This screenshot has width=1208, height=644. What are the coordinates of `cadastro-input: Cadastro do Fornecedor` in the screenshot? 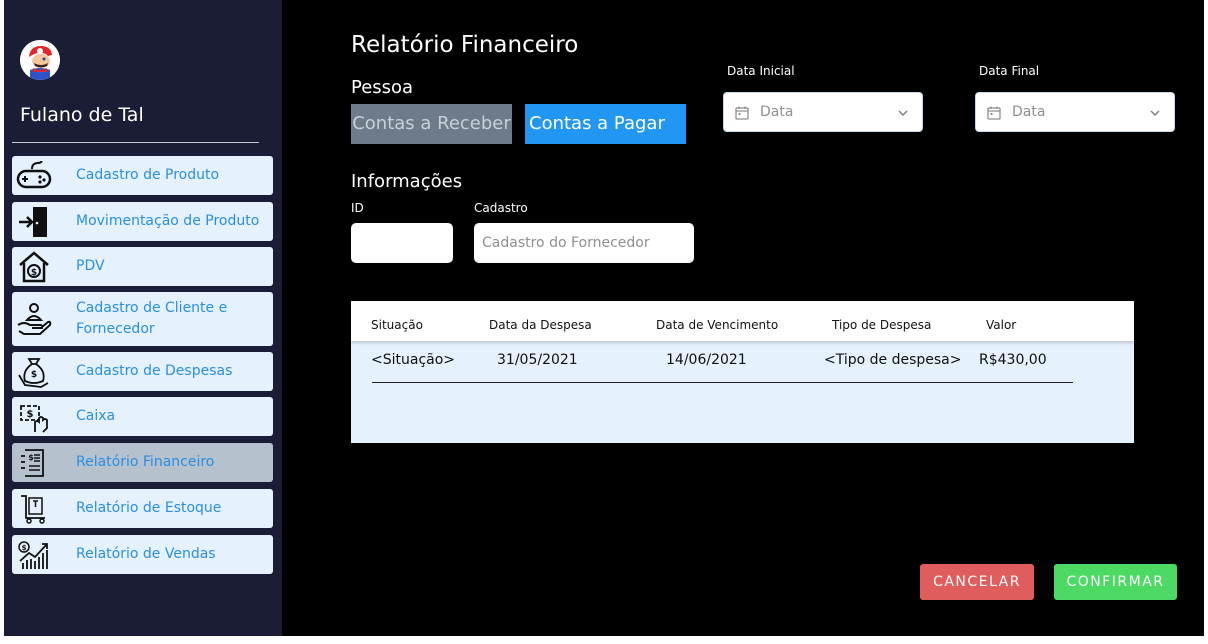 It's located at (584, 243).